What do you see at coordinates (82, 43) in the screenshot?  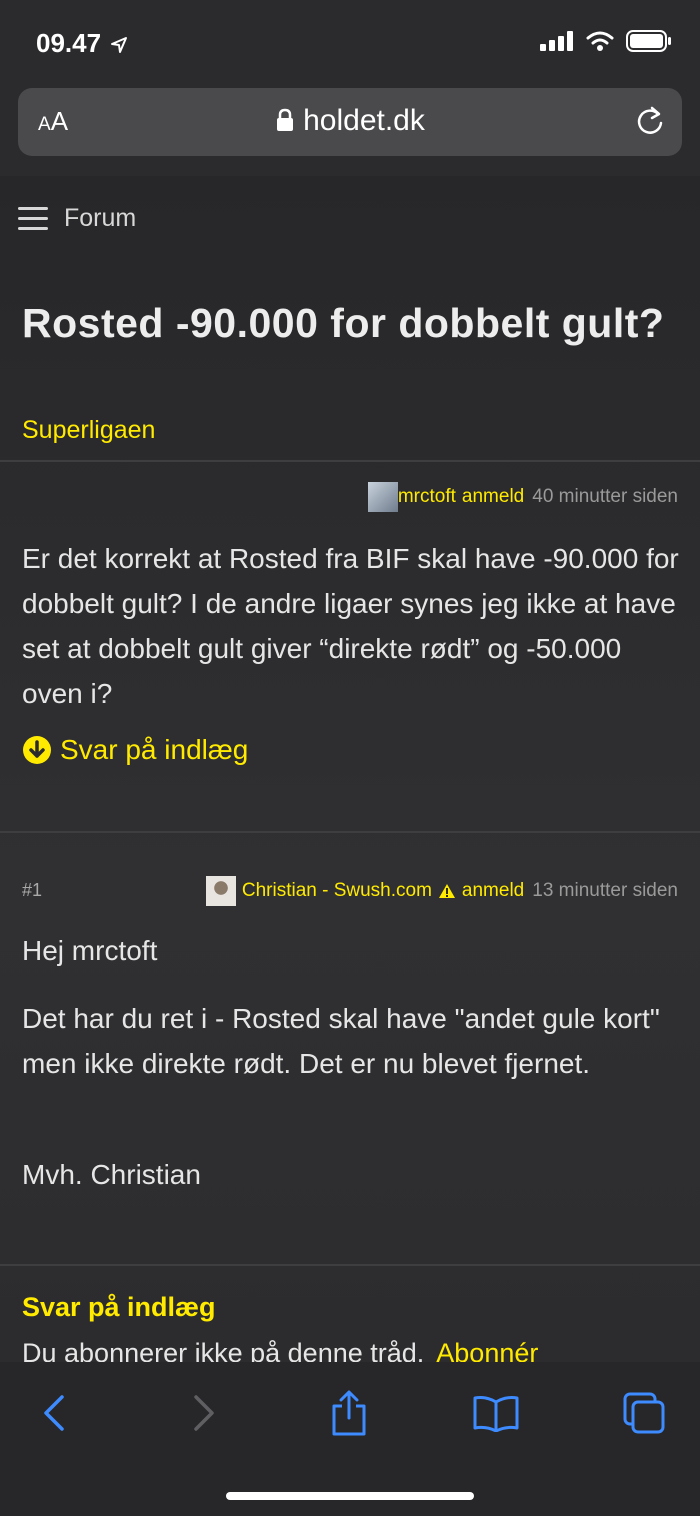 I see `status-time: 09.47` at bounding box center [82, 43].